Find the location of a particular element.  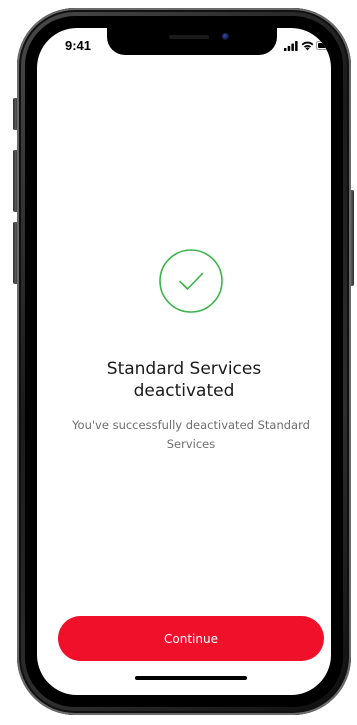

wifi-icon is located at coordinates (307, 46).